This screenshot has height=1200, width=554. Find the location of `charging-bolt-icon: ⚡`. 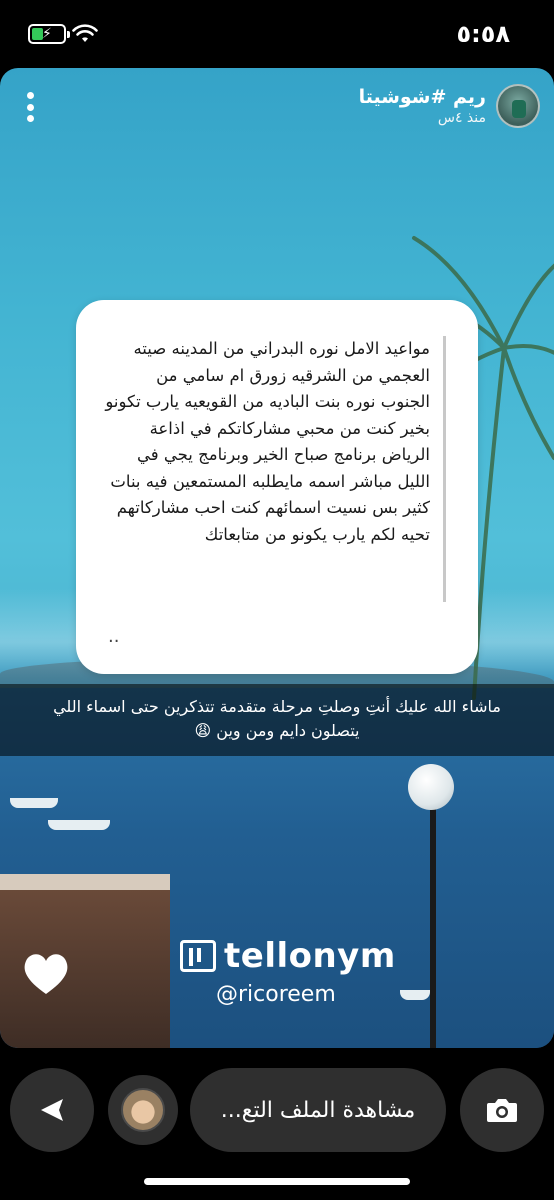

charging-bolt-icon: ⚡ is located at coordinates (47, 34).